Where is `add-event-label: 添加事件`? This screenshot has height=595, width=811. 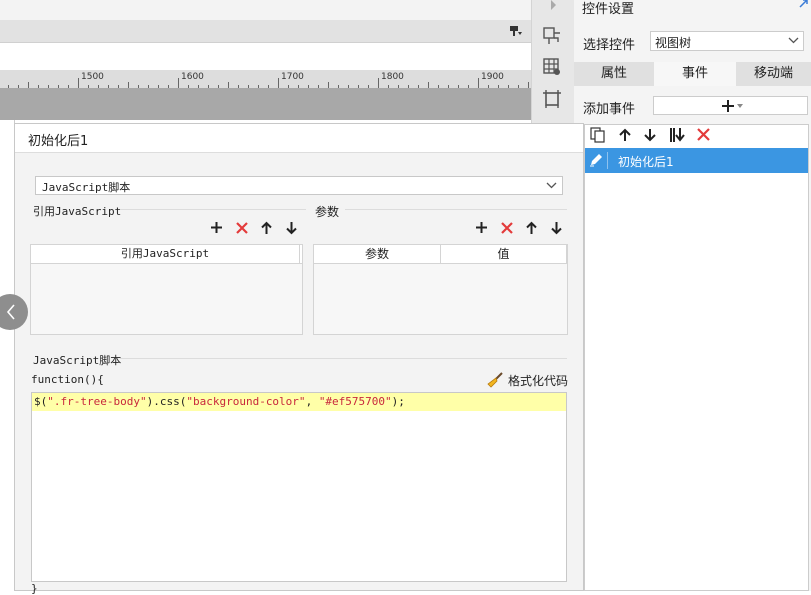
add-event-label: 添加事件 is located at coordinates (609, 109).